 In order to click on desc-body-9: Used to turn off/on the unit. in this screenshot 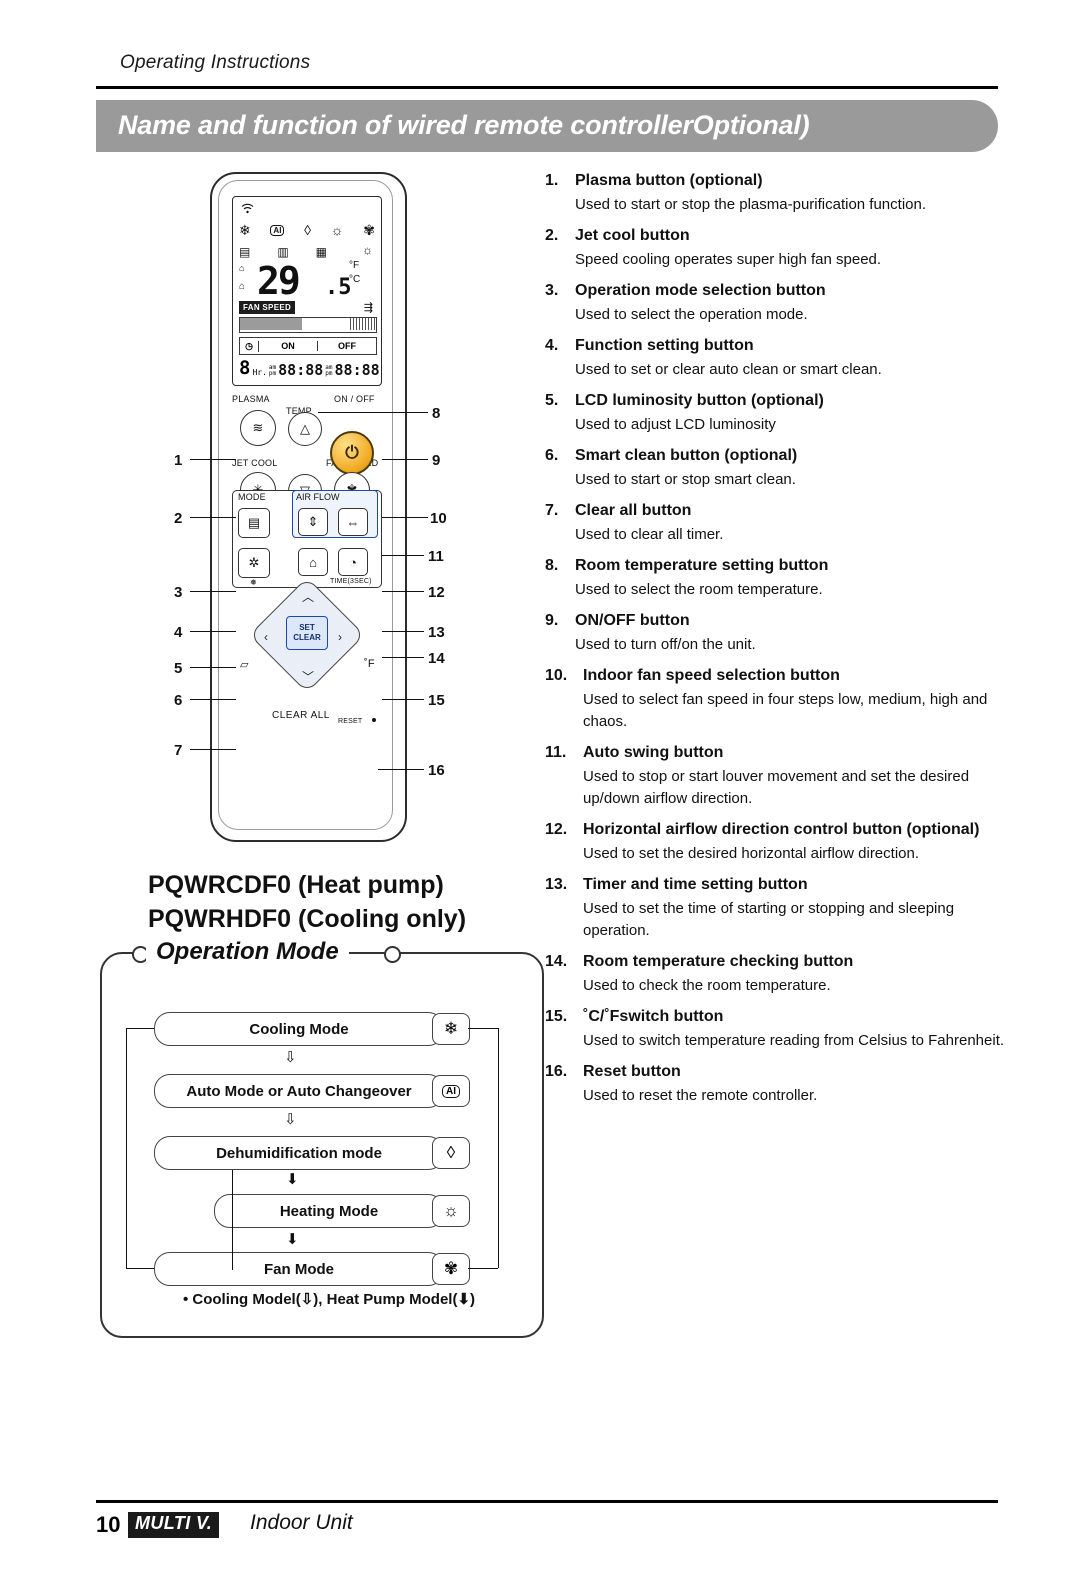, I will do `click(665, 644)`.